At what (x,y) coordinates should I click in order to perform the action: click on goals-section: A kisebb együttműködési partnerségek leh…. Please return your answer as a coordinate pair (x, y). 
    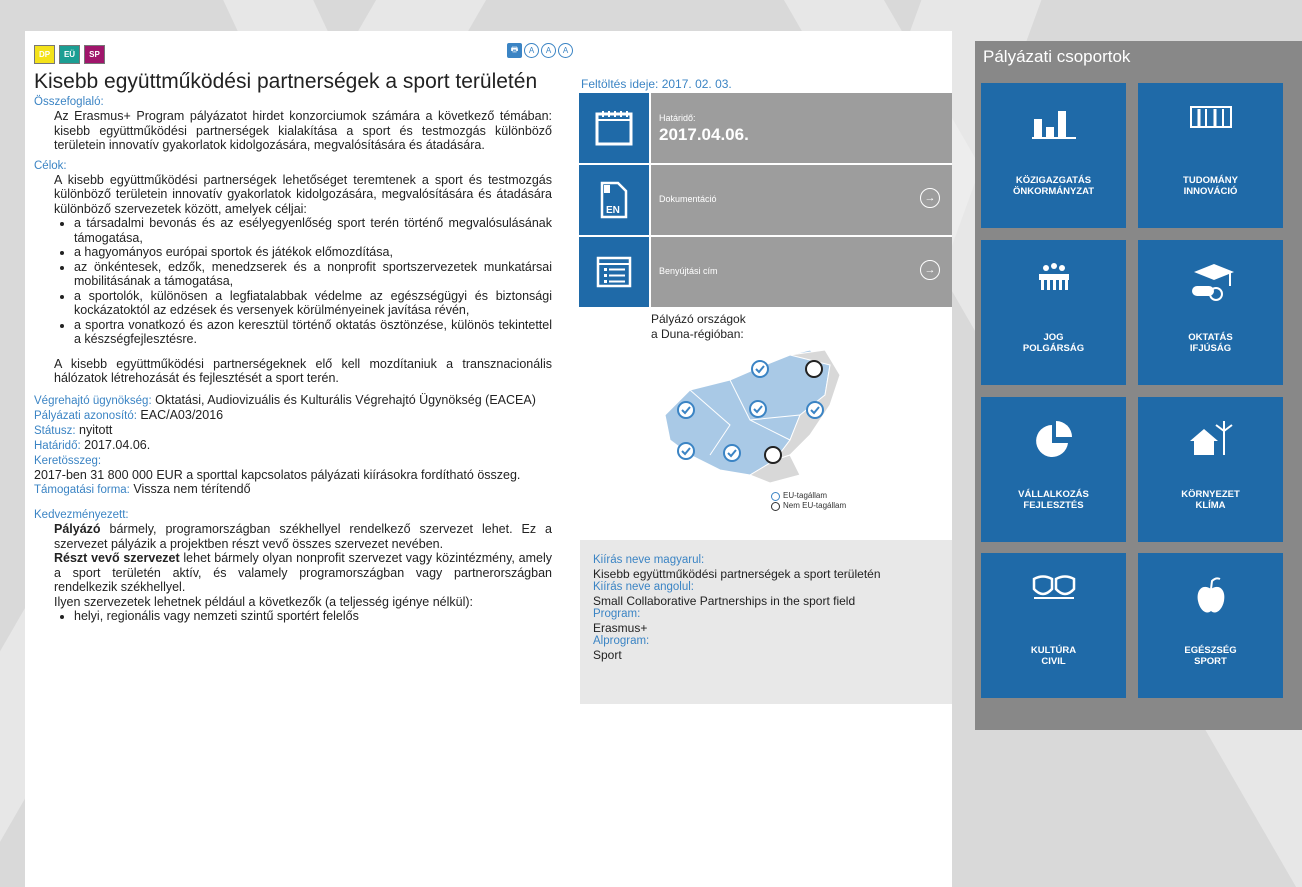
    Looking at the image, I should click on (303, 279).